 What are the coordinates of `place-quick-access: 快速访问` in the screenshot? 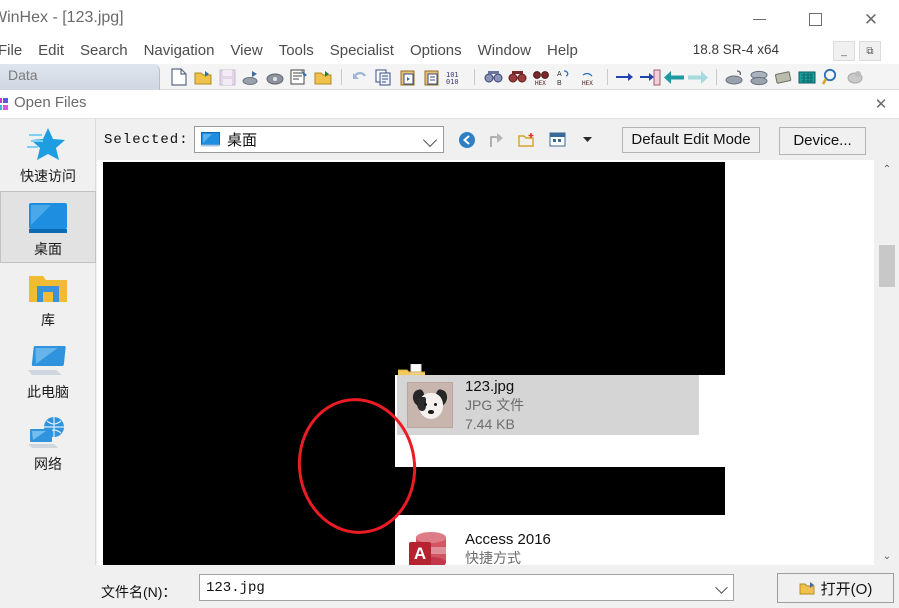 It's located at (48, 155).